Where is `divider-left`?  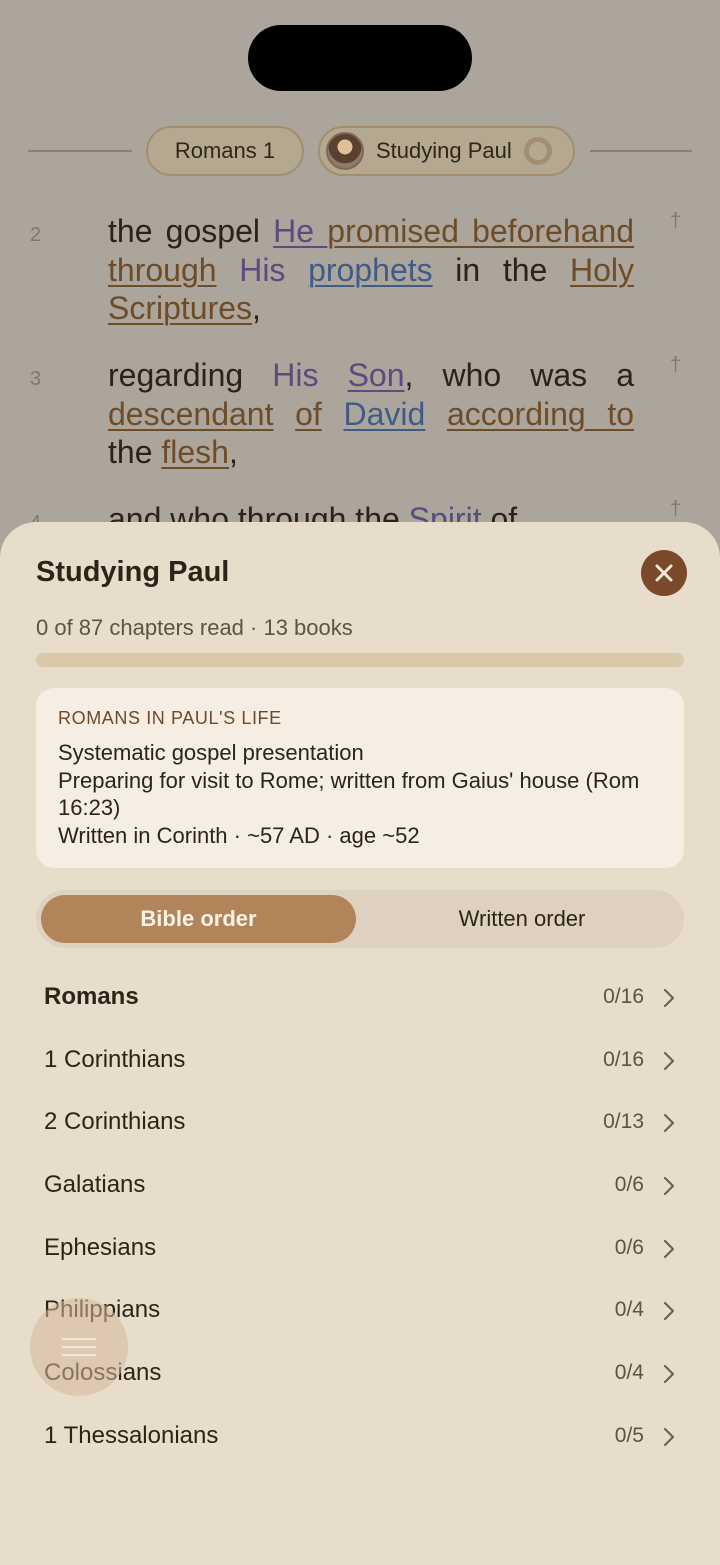 divider-left is located at coordinates (80, 151).